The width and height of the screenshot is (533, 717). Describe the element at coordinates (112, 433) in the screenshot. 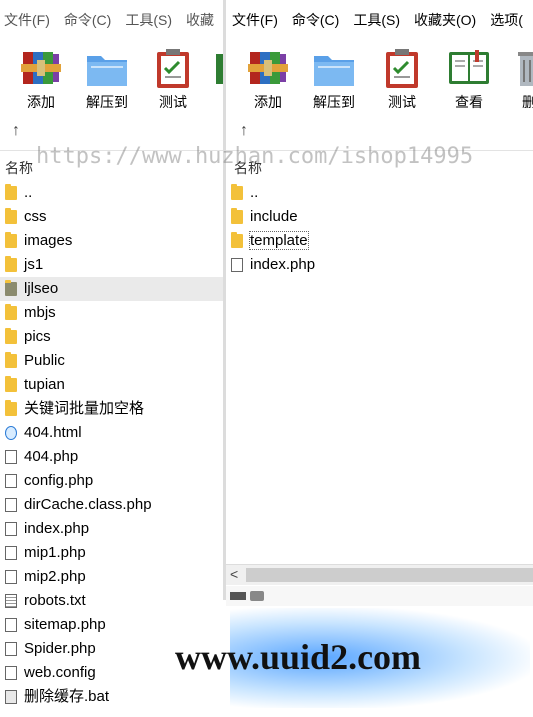

I see `file-list-item: 404.html` at that location.